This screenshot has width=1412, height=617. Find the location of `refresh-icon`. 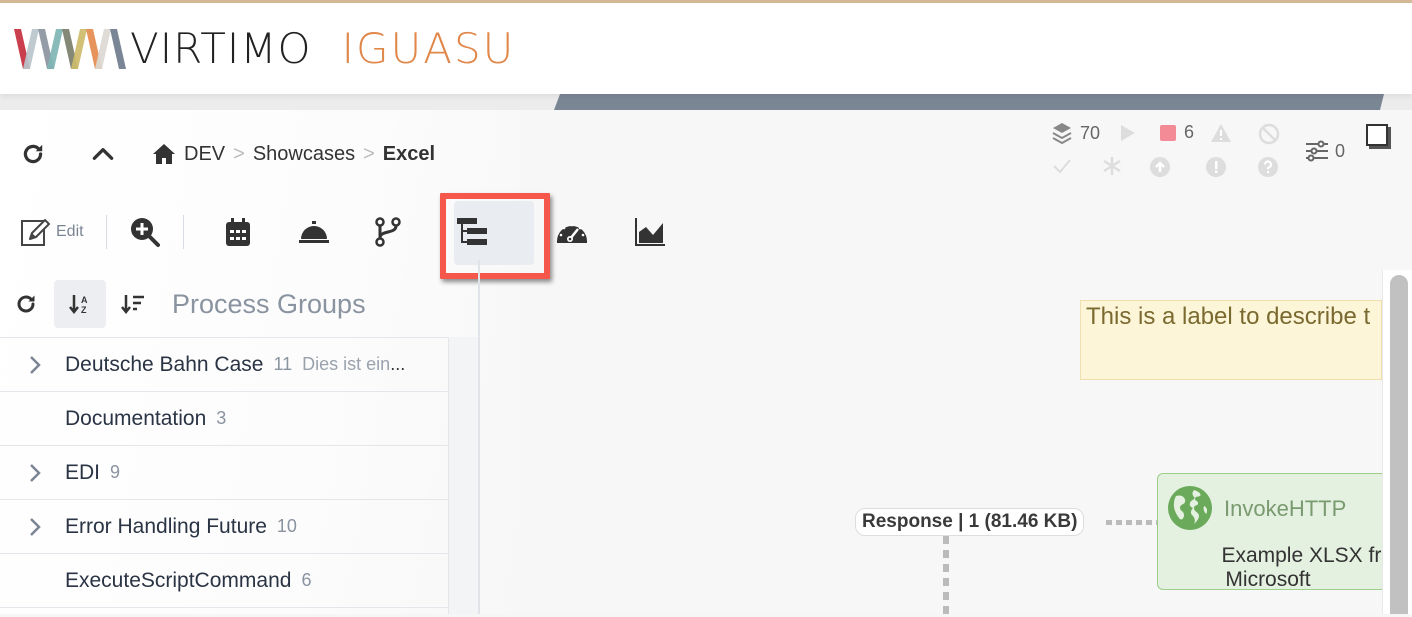

refresh-icon is located at coordinates (33, 154).